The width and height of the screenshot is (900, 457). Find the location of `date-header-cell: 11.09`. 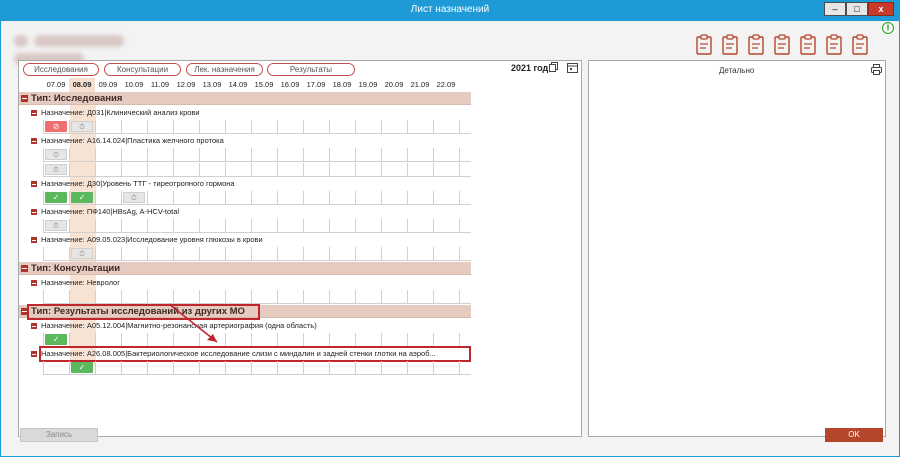

date-header-cell: 11.09 is located at coordinates (160, 85).